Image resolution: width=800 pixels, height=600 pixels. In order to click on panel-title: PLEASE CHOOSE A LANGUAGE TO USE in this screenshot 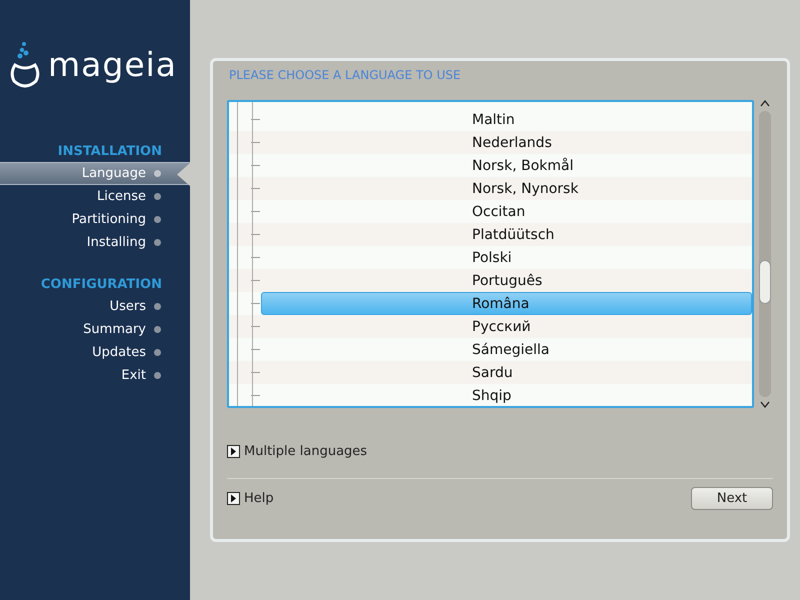, I will do `click(345, 75)`.